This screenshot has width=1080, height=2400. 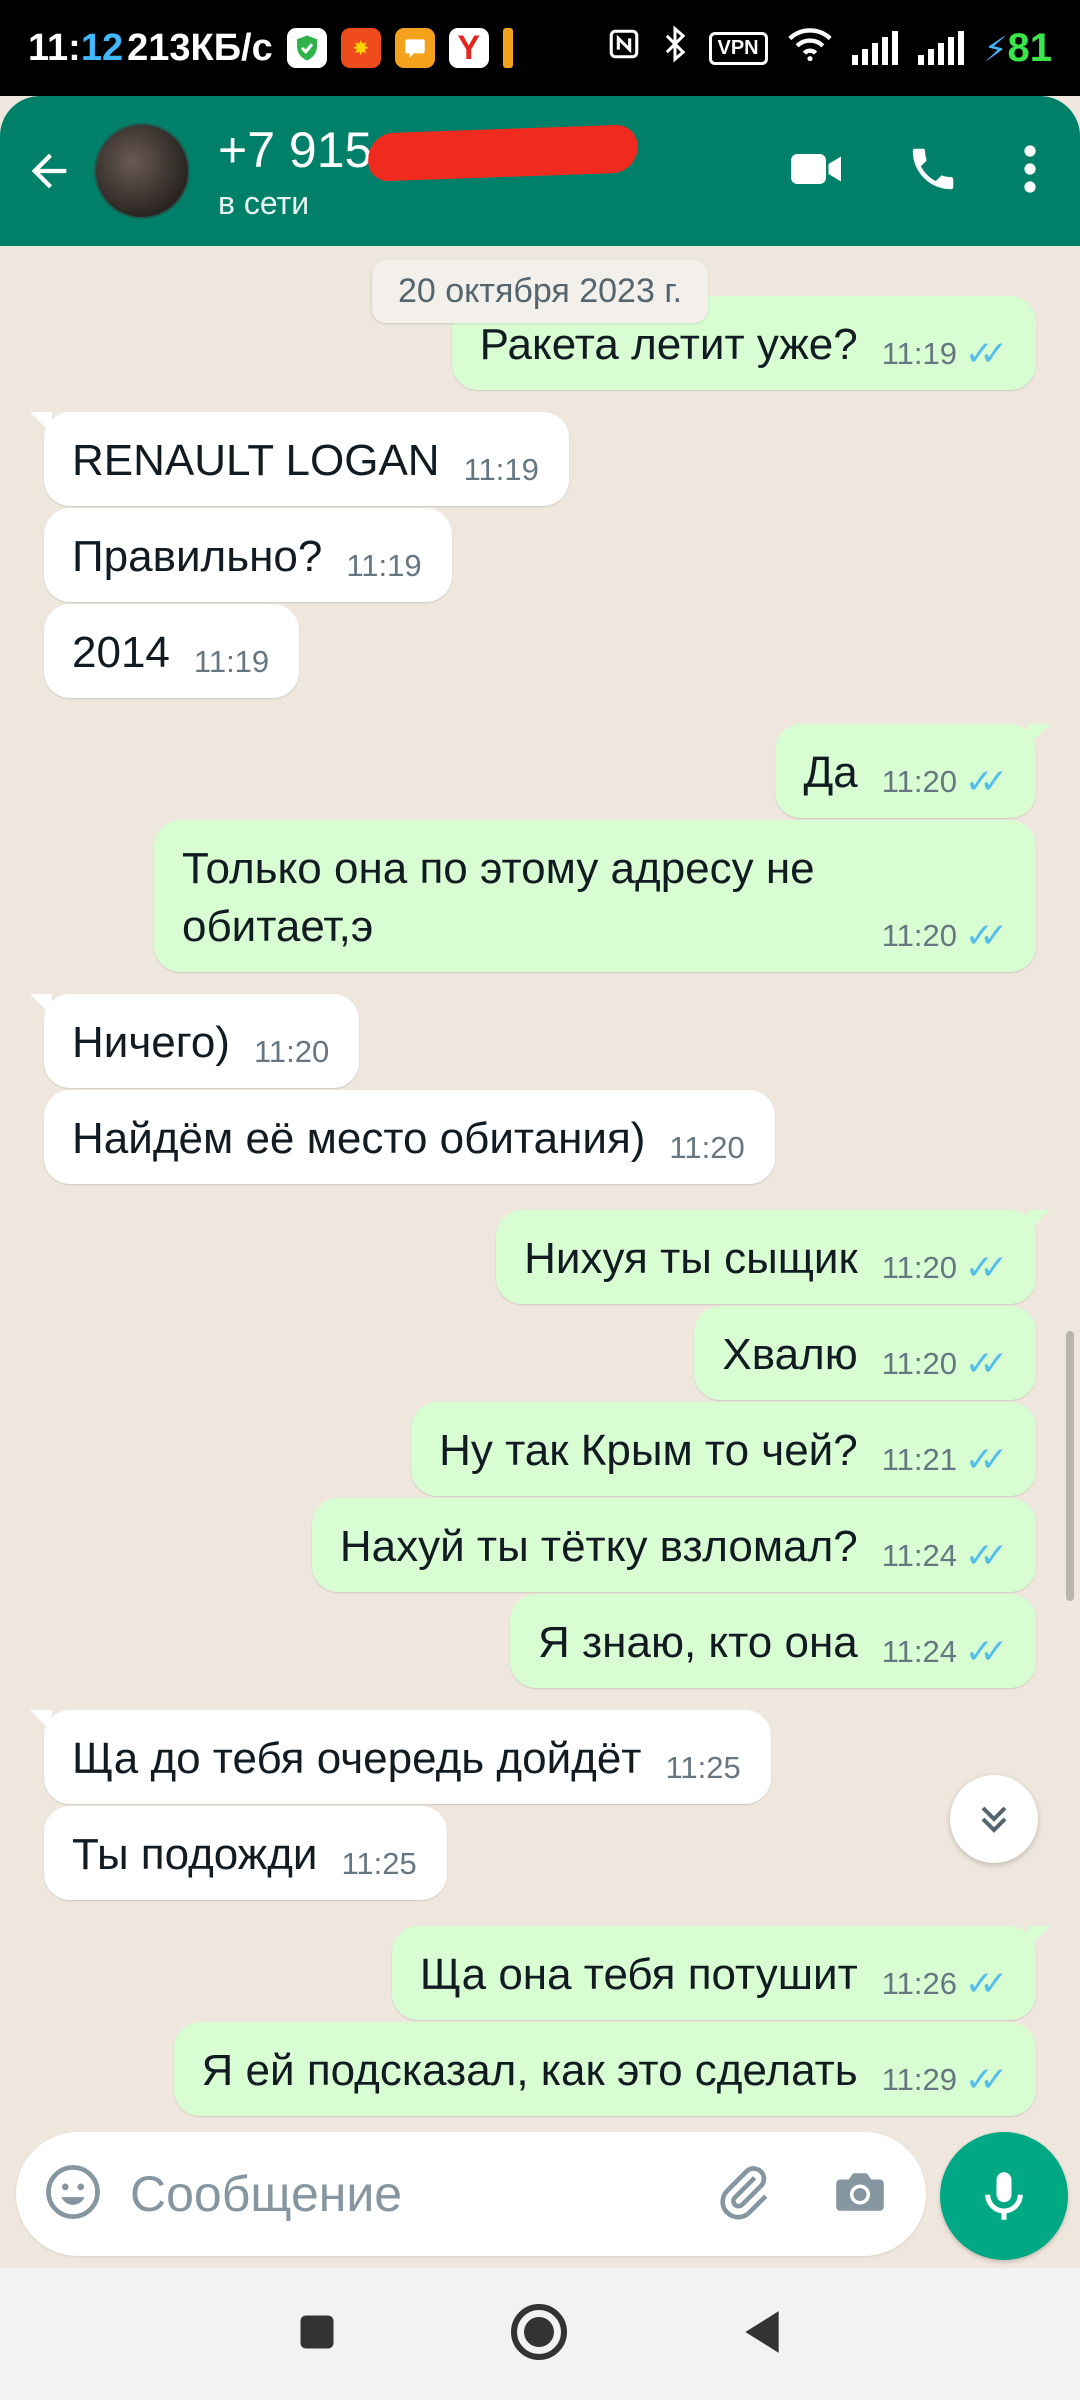 I want to click on message-incoming: Найдём её место обитания) 11:20, so click(x=409, y=1137).